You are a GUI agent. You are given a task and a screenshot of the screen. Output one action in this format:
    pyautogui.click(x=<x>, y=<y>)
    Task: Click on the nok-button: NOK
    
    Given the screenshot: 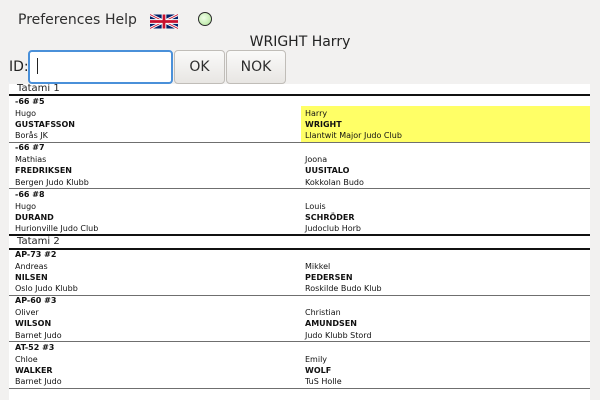 What is the action you would take?
    pyautogui.click(x=256, y=67)
    